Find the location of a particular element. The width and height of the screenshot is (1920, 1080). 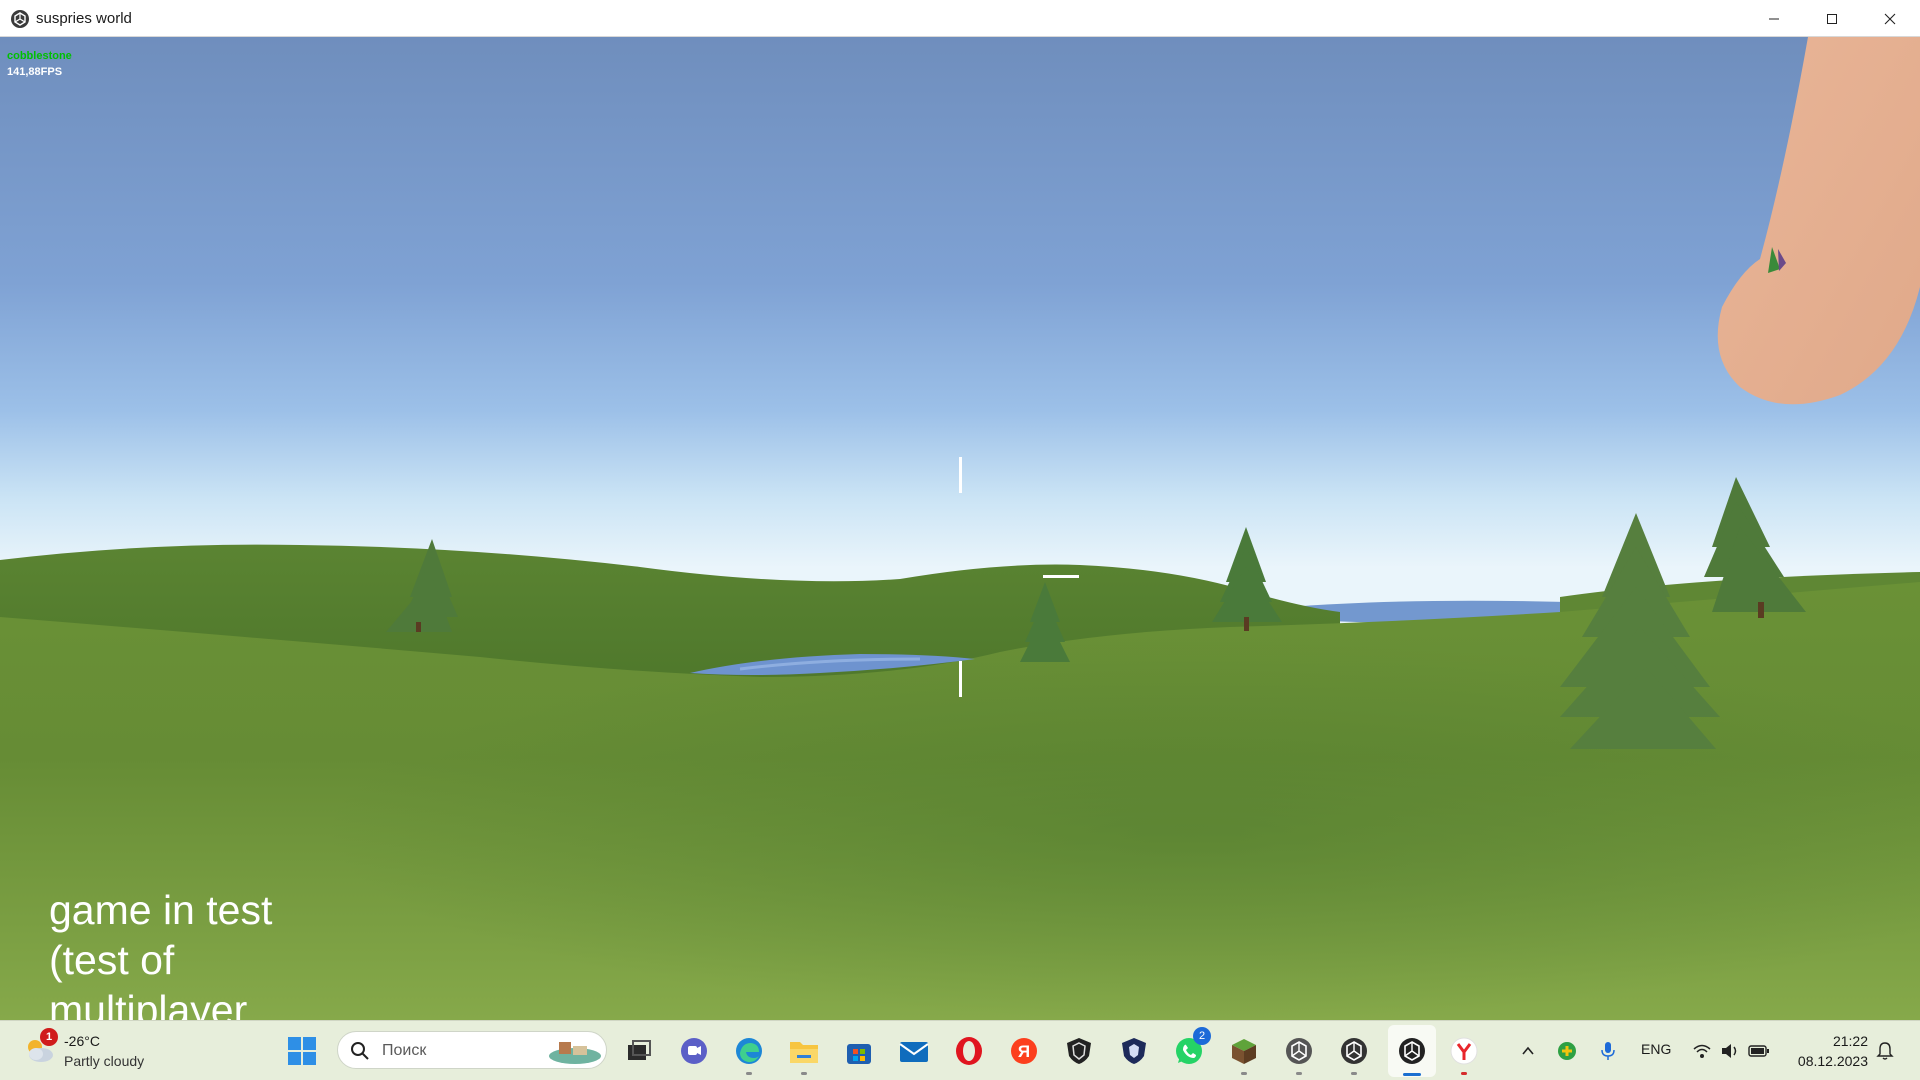

search-box: Поиск is located at coordinates (472, 1050).